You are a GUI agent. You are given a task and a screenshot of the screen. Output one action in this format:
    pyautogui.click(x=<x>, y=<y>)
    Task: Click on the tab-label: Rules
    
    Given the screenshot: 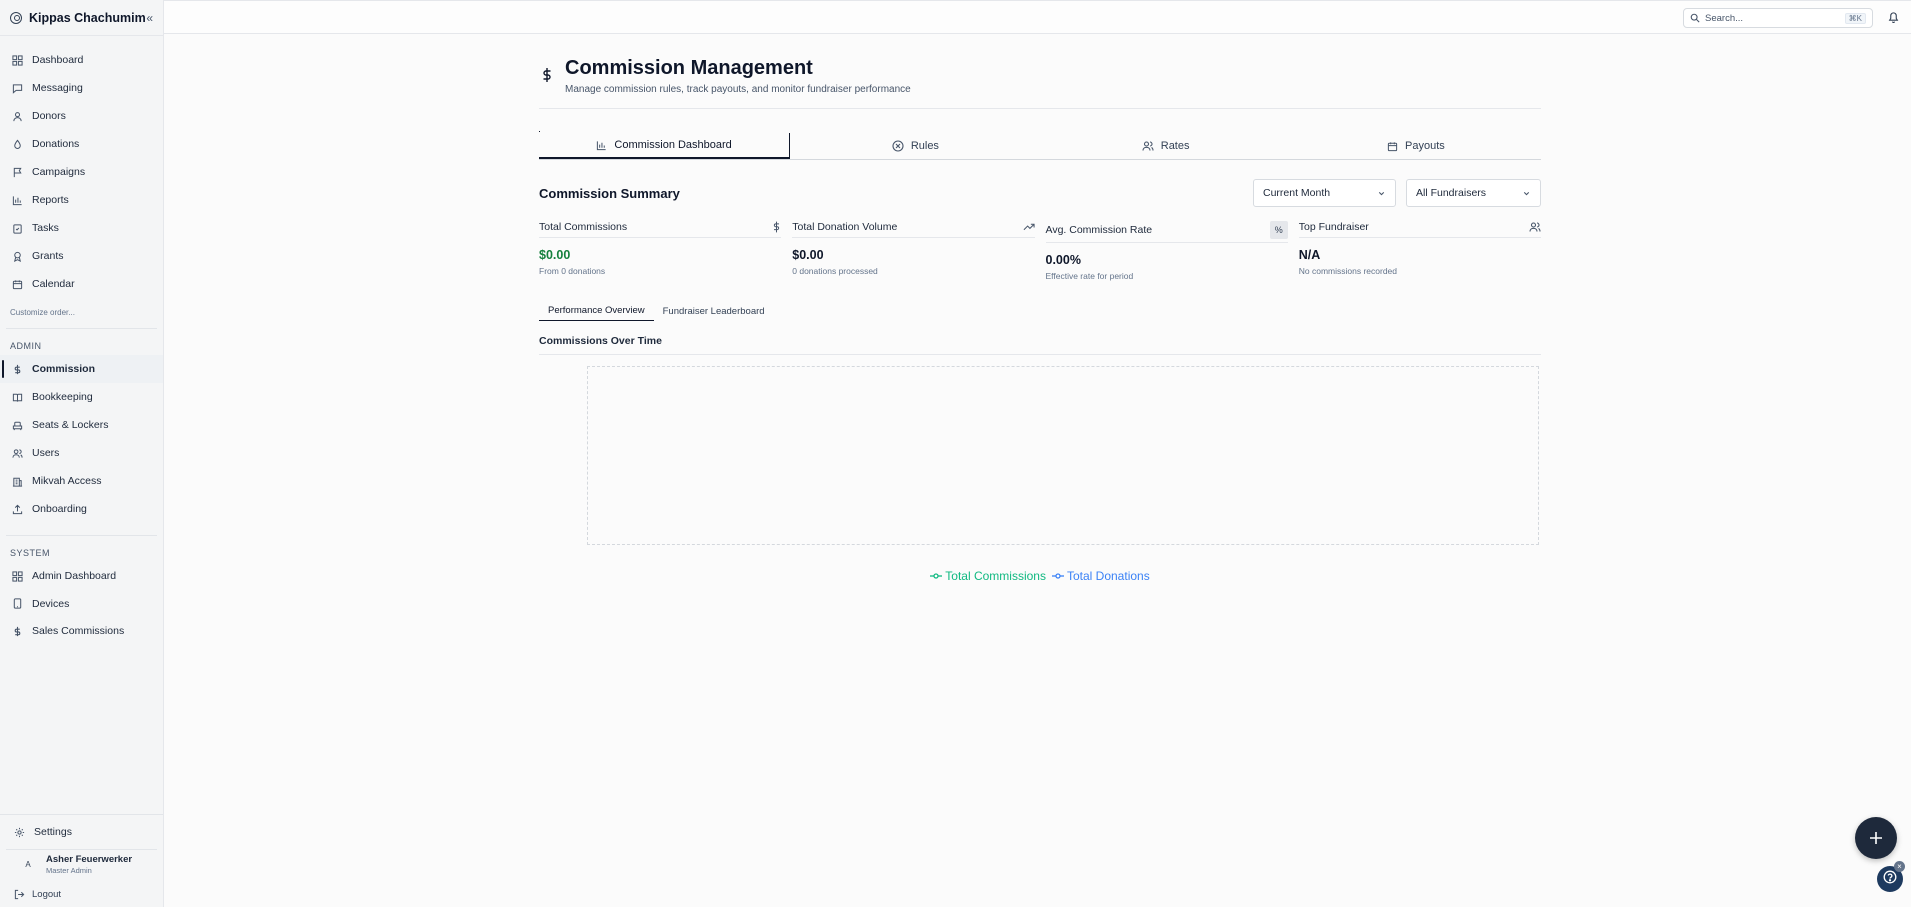 What is the action you would take?
    pyautogui.click(x=924, y=146)
    